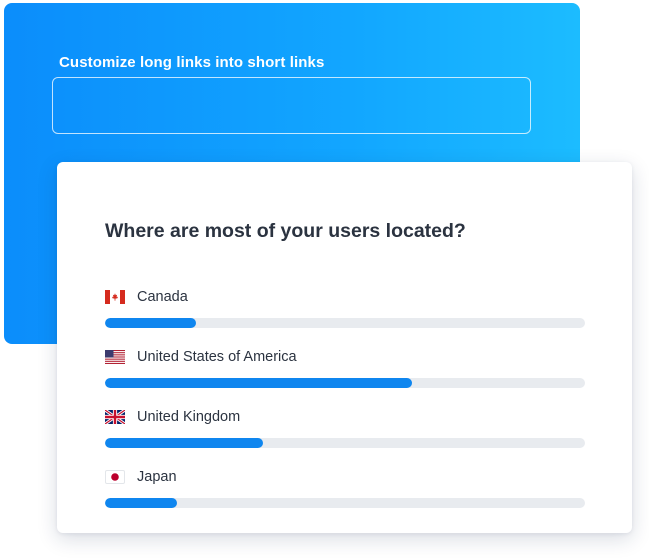 This screenshot has width=649, height=558. Describe the element at coordinates (157, 477) in the screenshot. I see `country-label-japan: Japan` at that location.